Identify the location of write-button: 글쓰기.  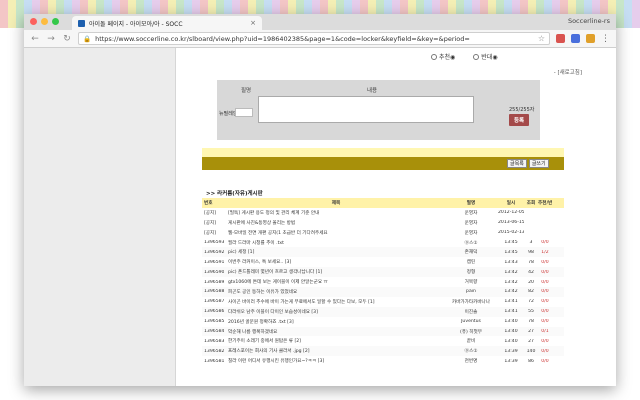
(538, 163).